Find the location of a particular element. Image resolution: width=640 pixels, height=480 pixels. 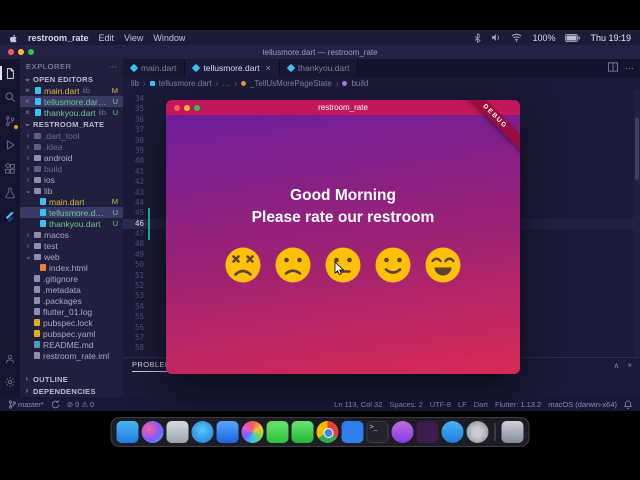

line-number: 51 is located at coordinates (136, 276).